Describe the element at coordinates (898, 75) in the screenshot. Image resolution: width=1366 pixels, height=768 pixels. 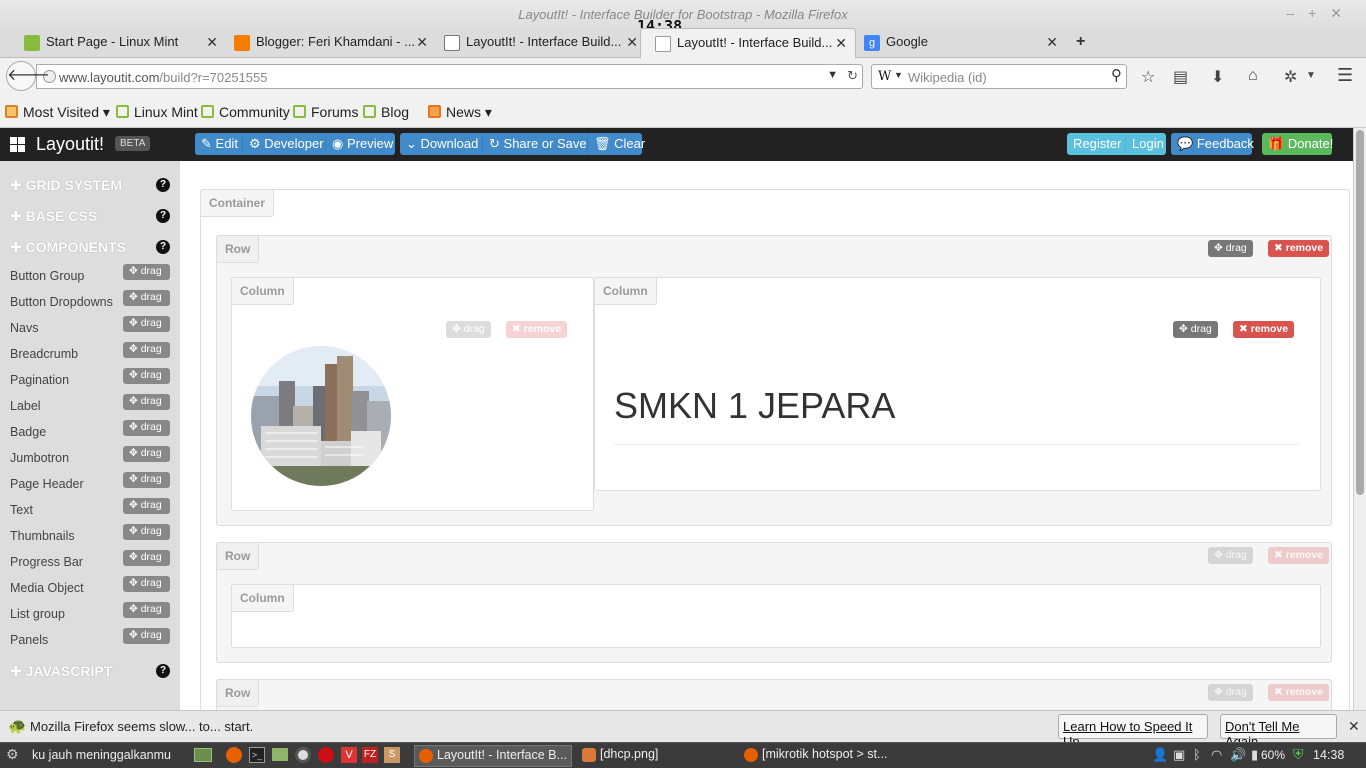
I see `search-engine-dropdown-icon: ▼` at that location.